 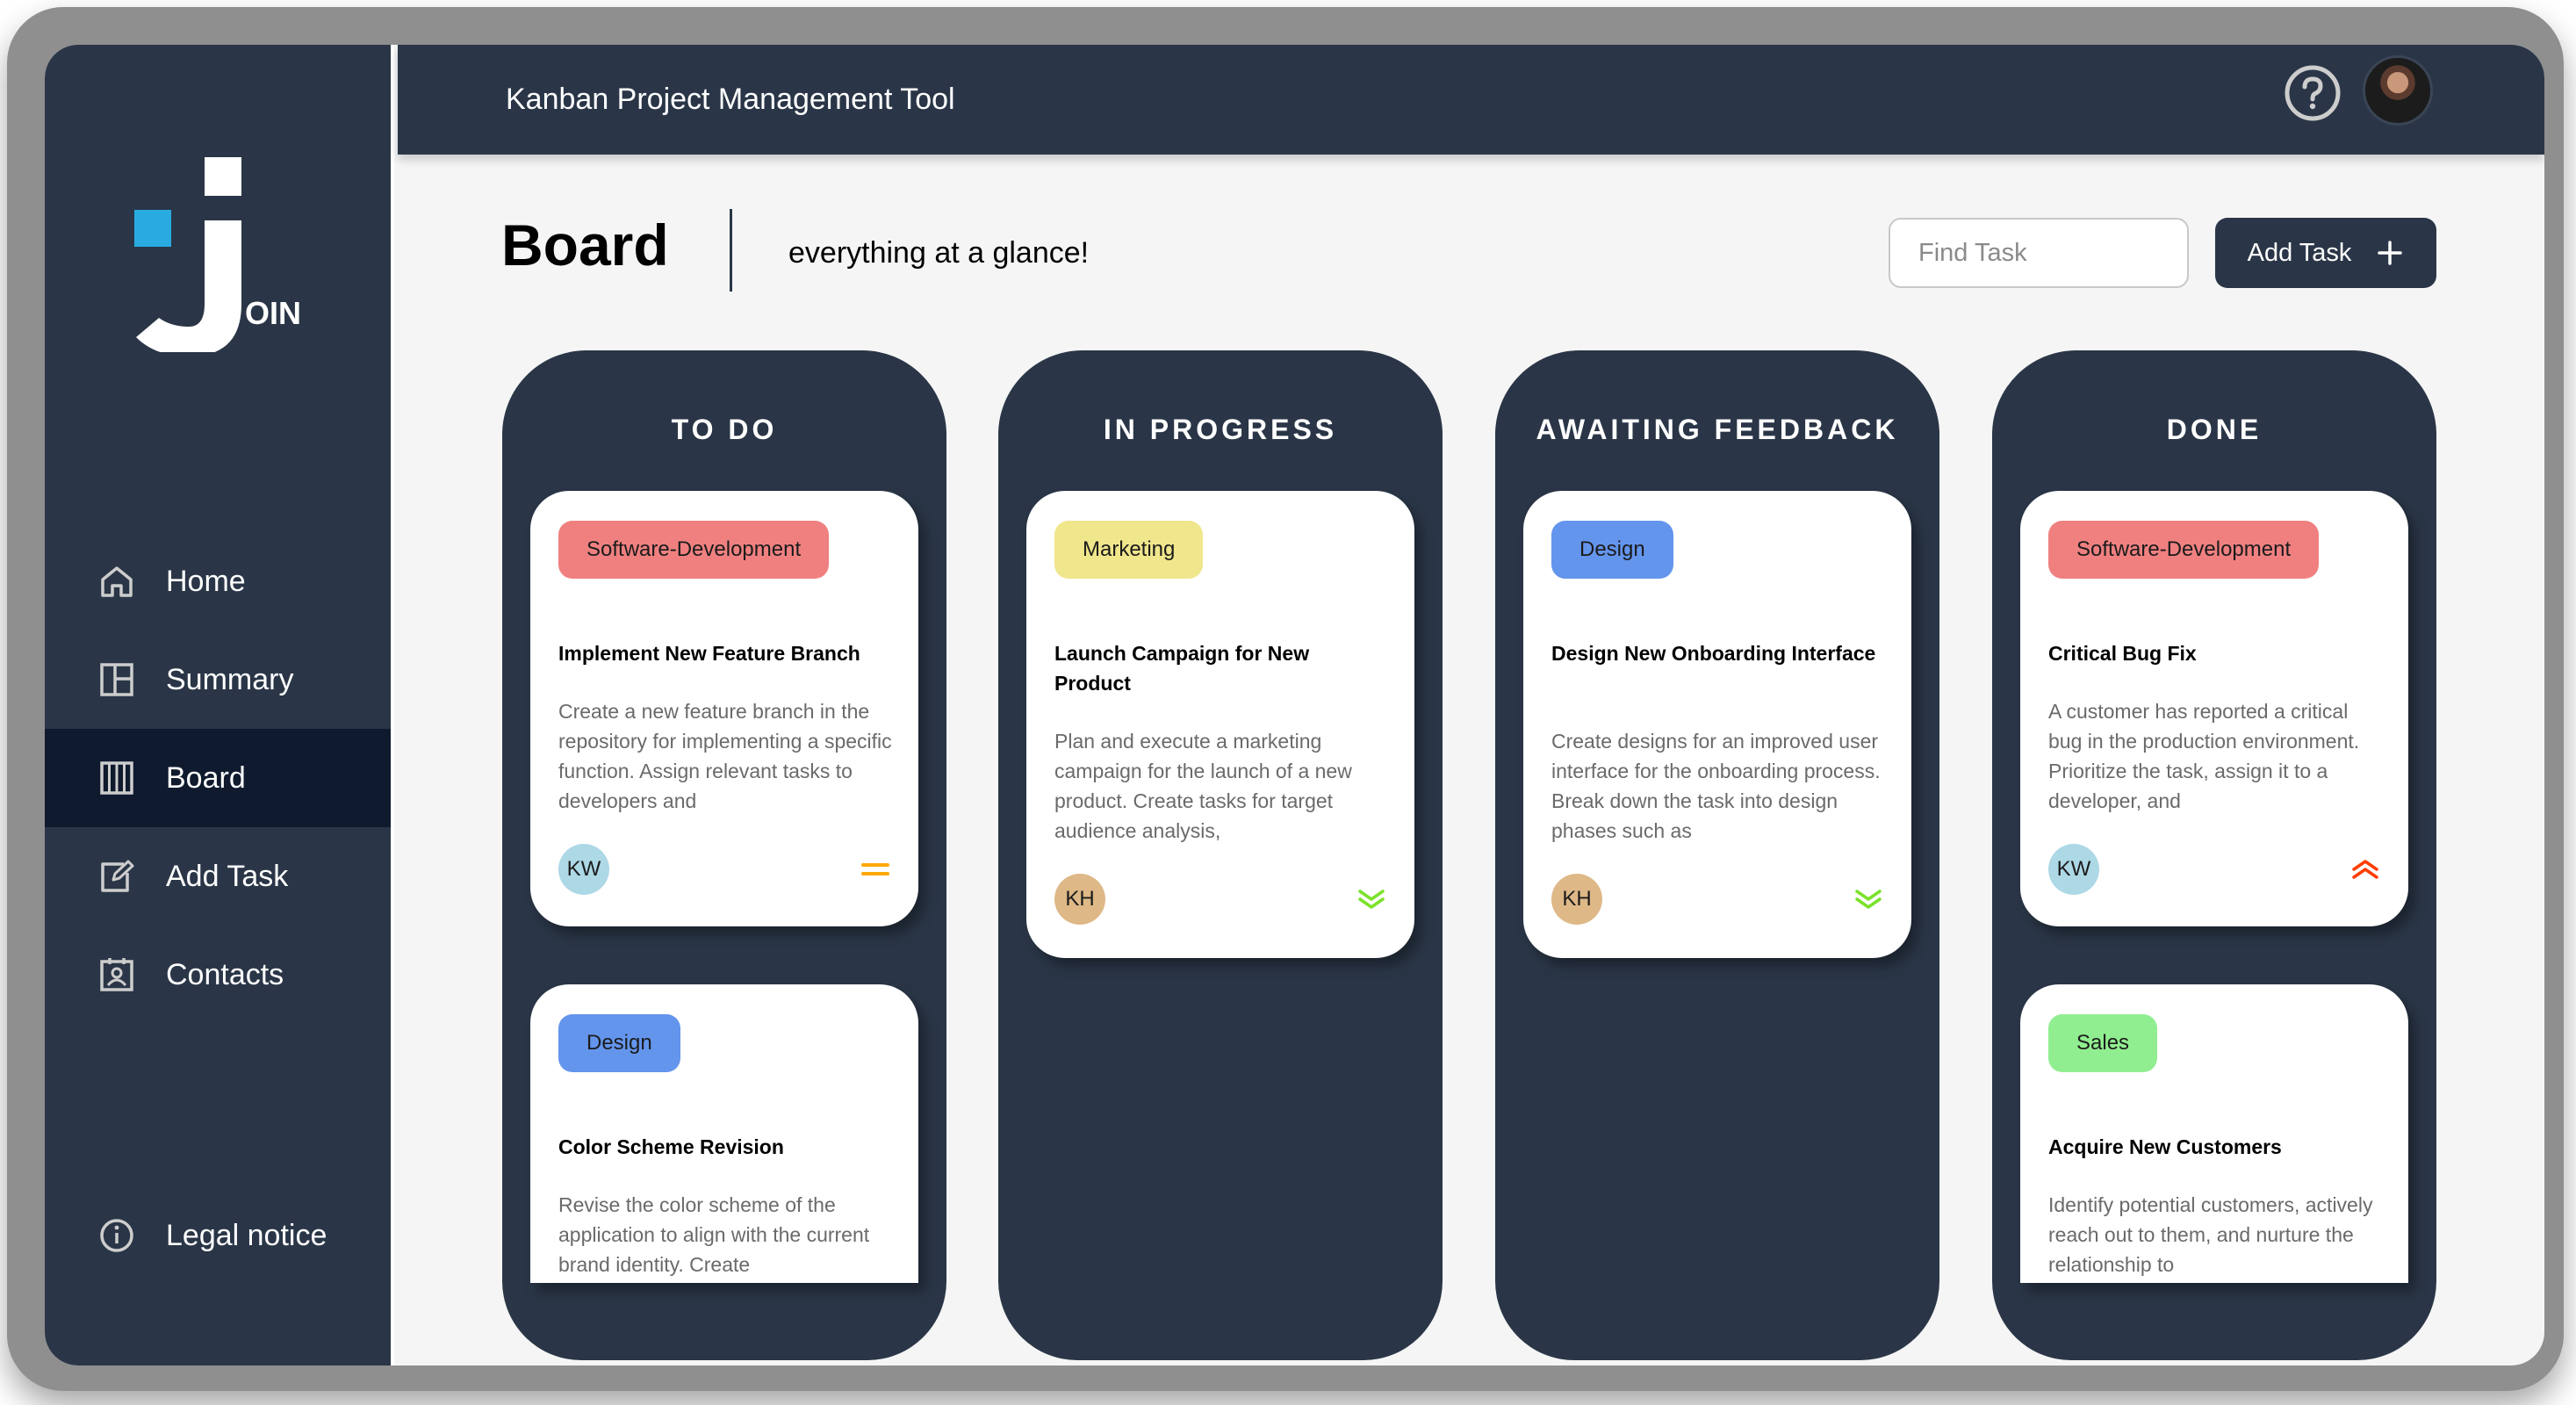 I want to click on plus-icon, so click(x=2390, y=253).